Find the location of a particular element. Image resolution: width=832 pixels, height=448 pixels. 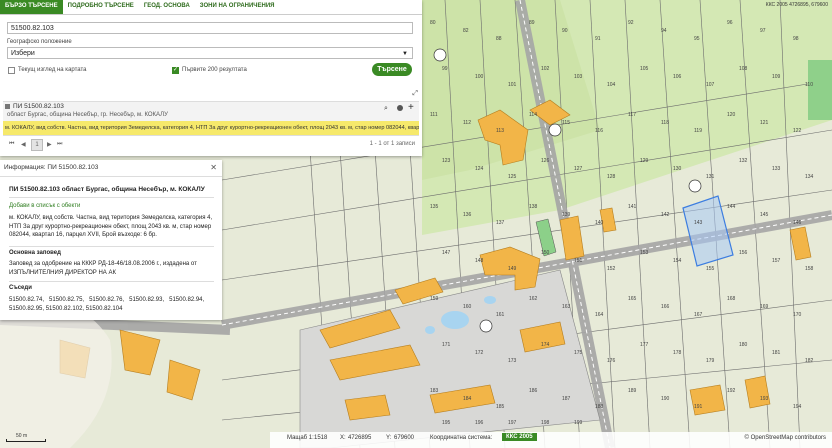

tab-restriction-zones: ЗОНИ НА ОГРАНИЧЕНИЯ is located at coordinates (237, 7).